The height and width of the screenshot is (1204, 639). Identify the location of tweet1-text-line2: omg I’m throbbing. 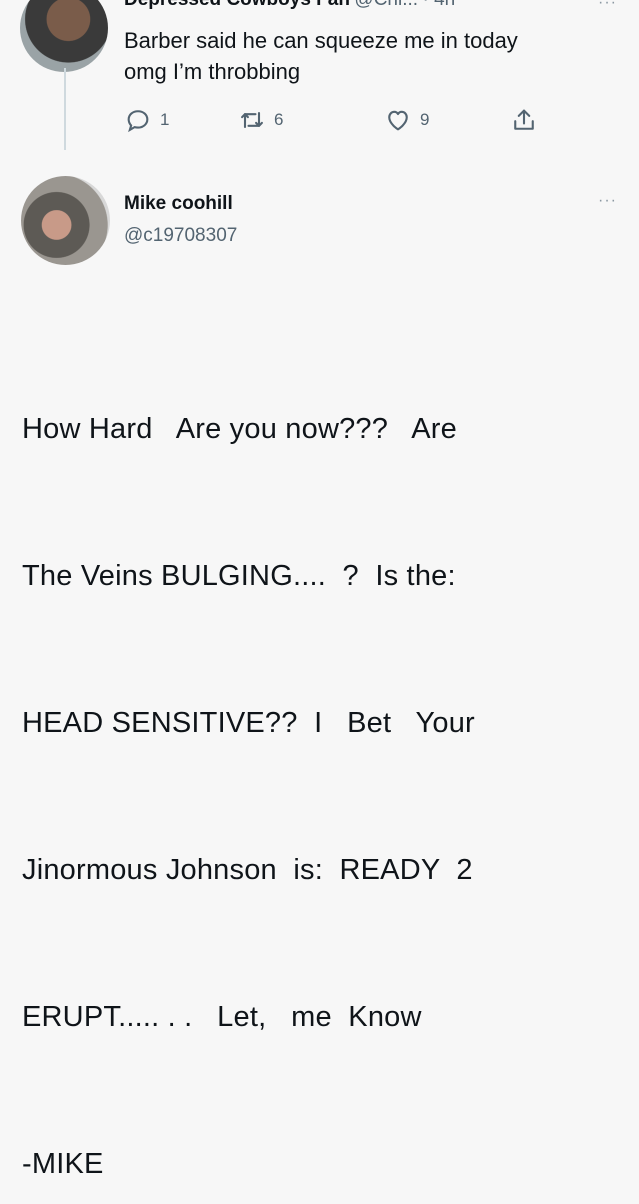
(212, 71).